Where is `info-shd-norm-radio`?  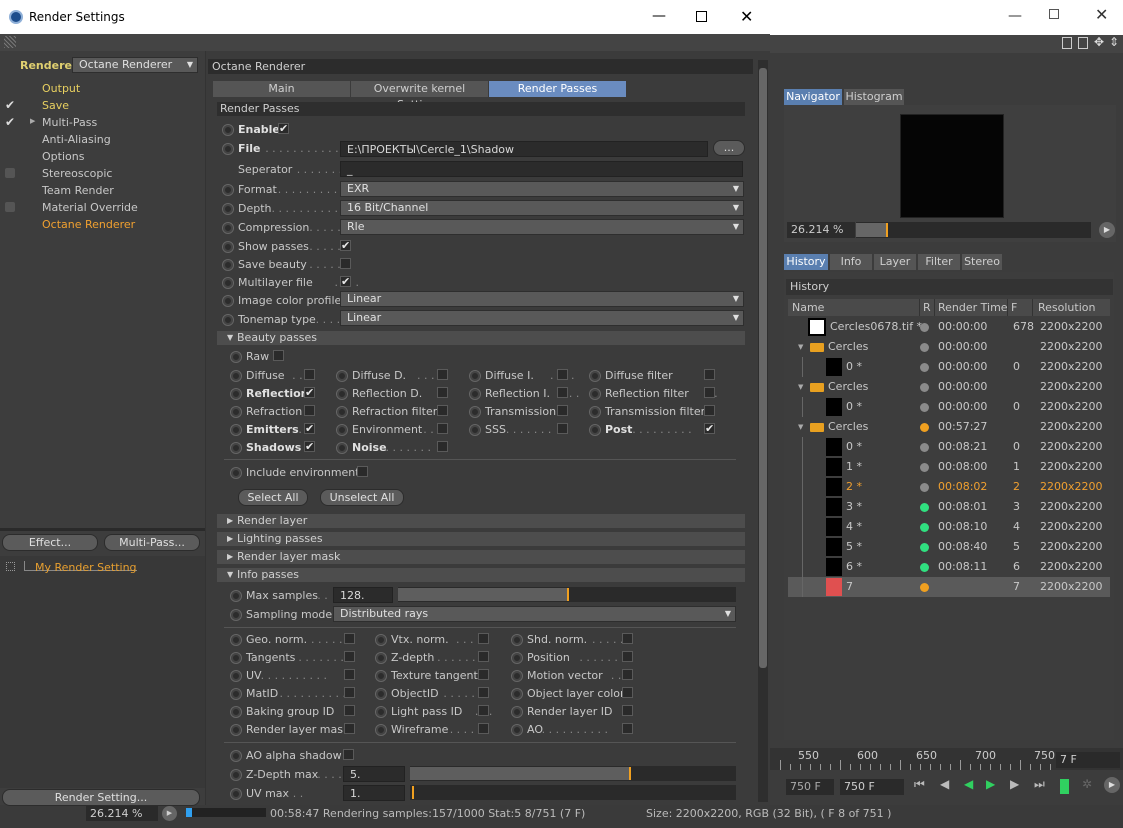 info-shd-norm-radio is located at coordinates (517, 640).